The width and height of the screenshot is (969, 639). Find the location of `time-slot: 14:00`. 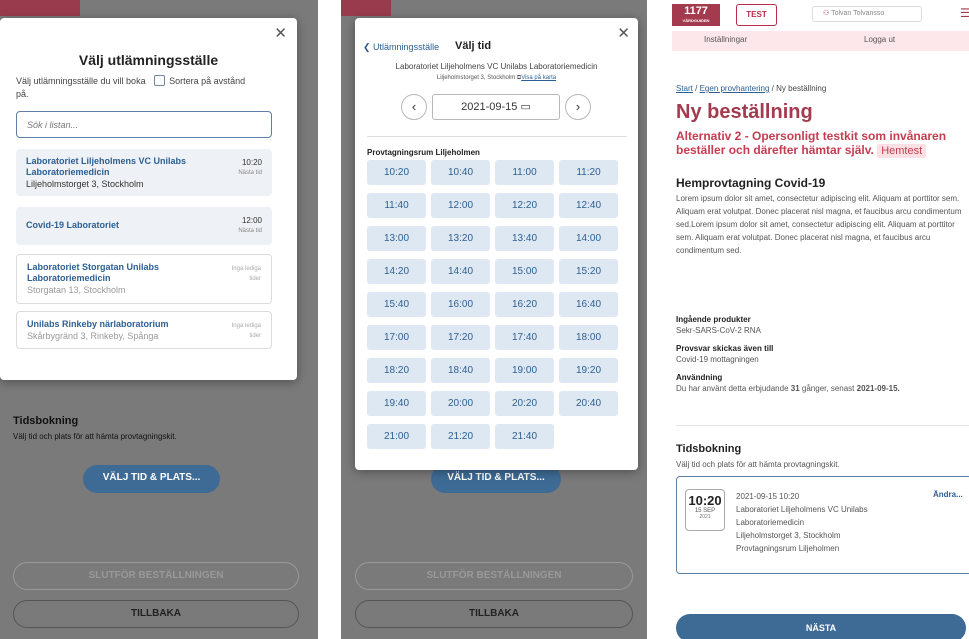

time-slot: 14:00 is located at coordinates (588, 238).